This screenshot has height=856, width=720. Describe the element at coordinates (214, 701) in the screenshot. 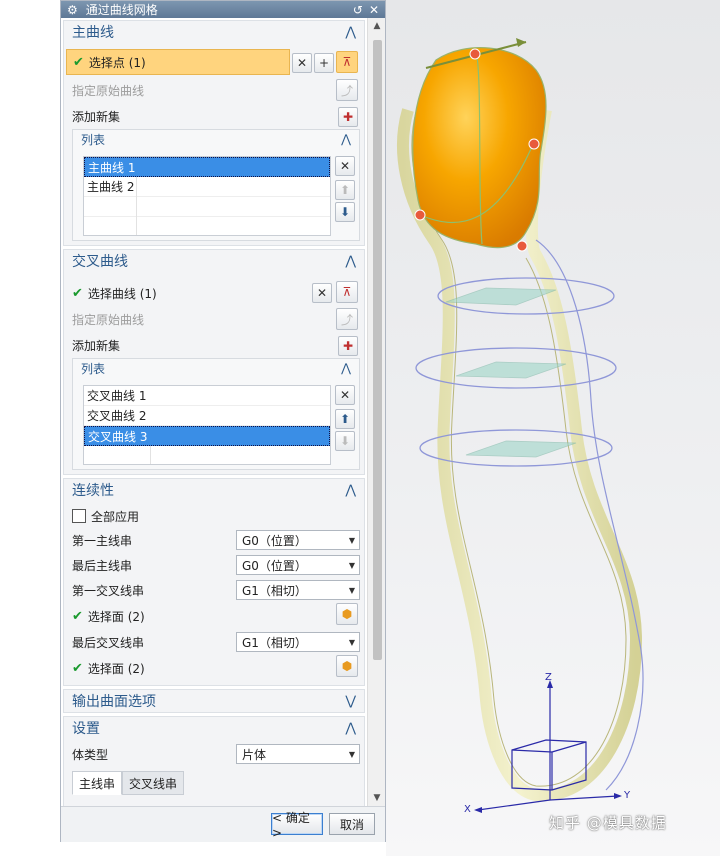

I see `output-options-header: 输出曲面选项 ⋁` at that location.